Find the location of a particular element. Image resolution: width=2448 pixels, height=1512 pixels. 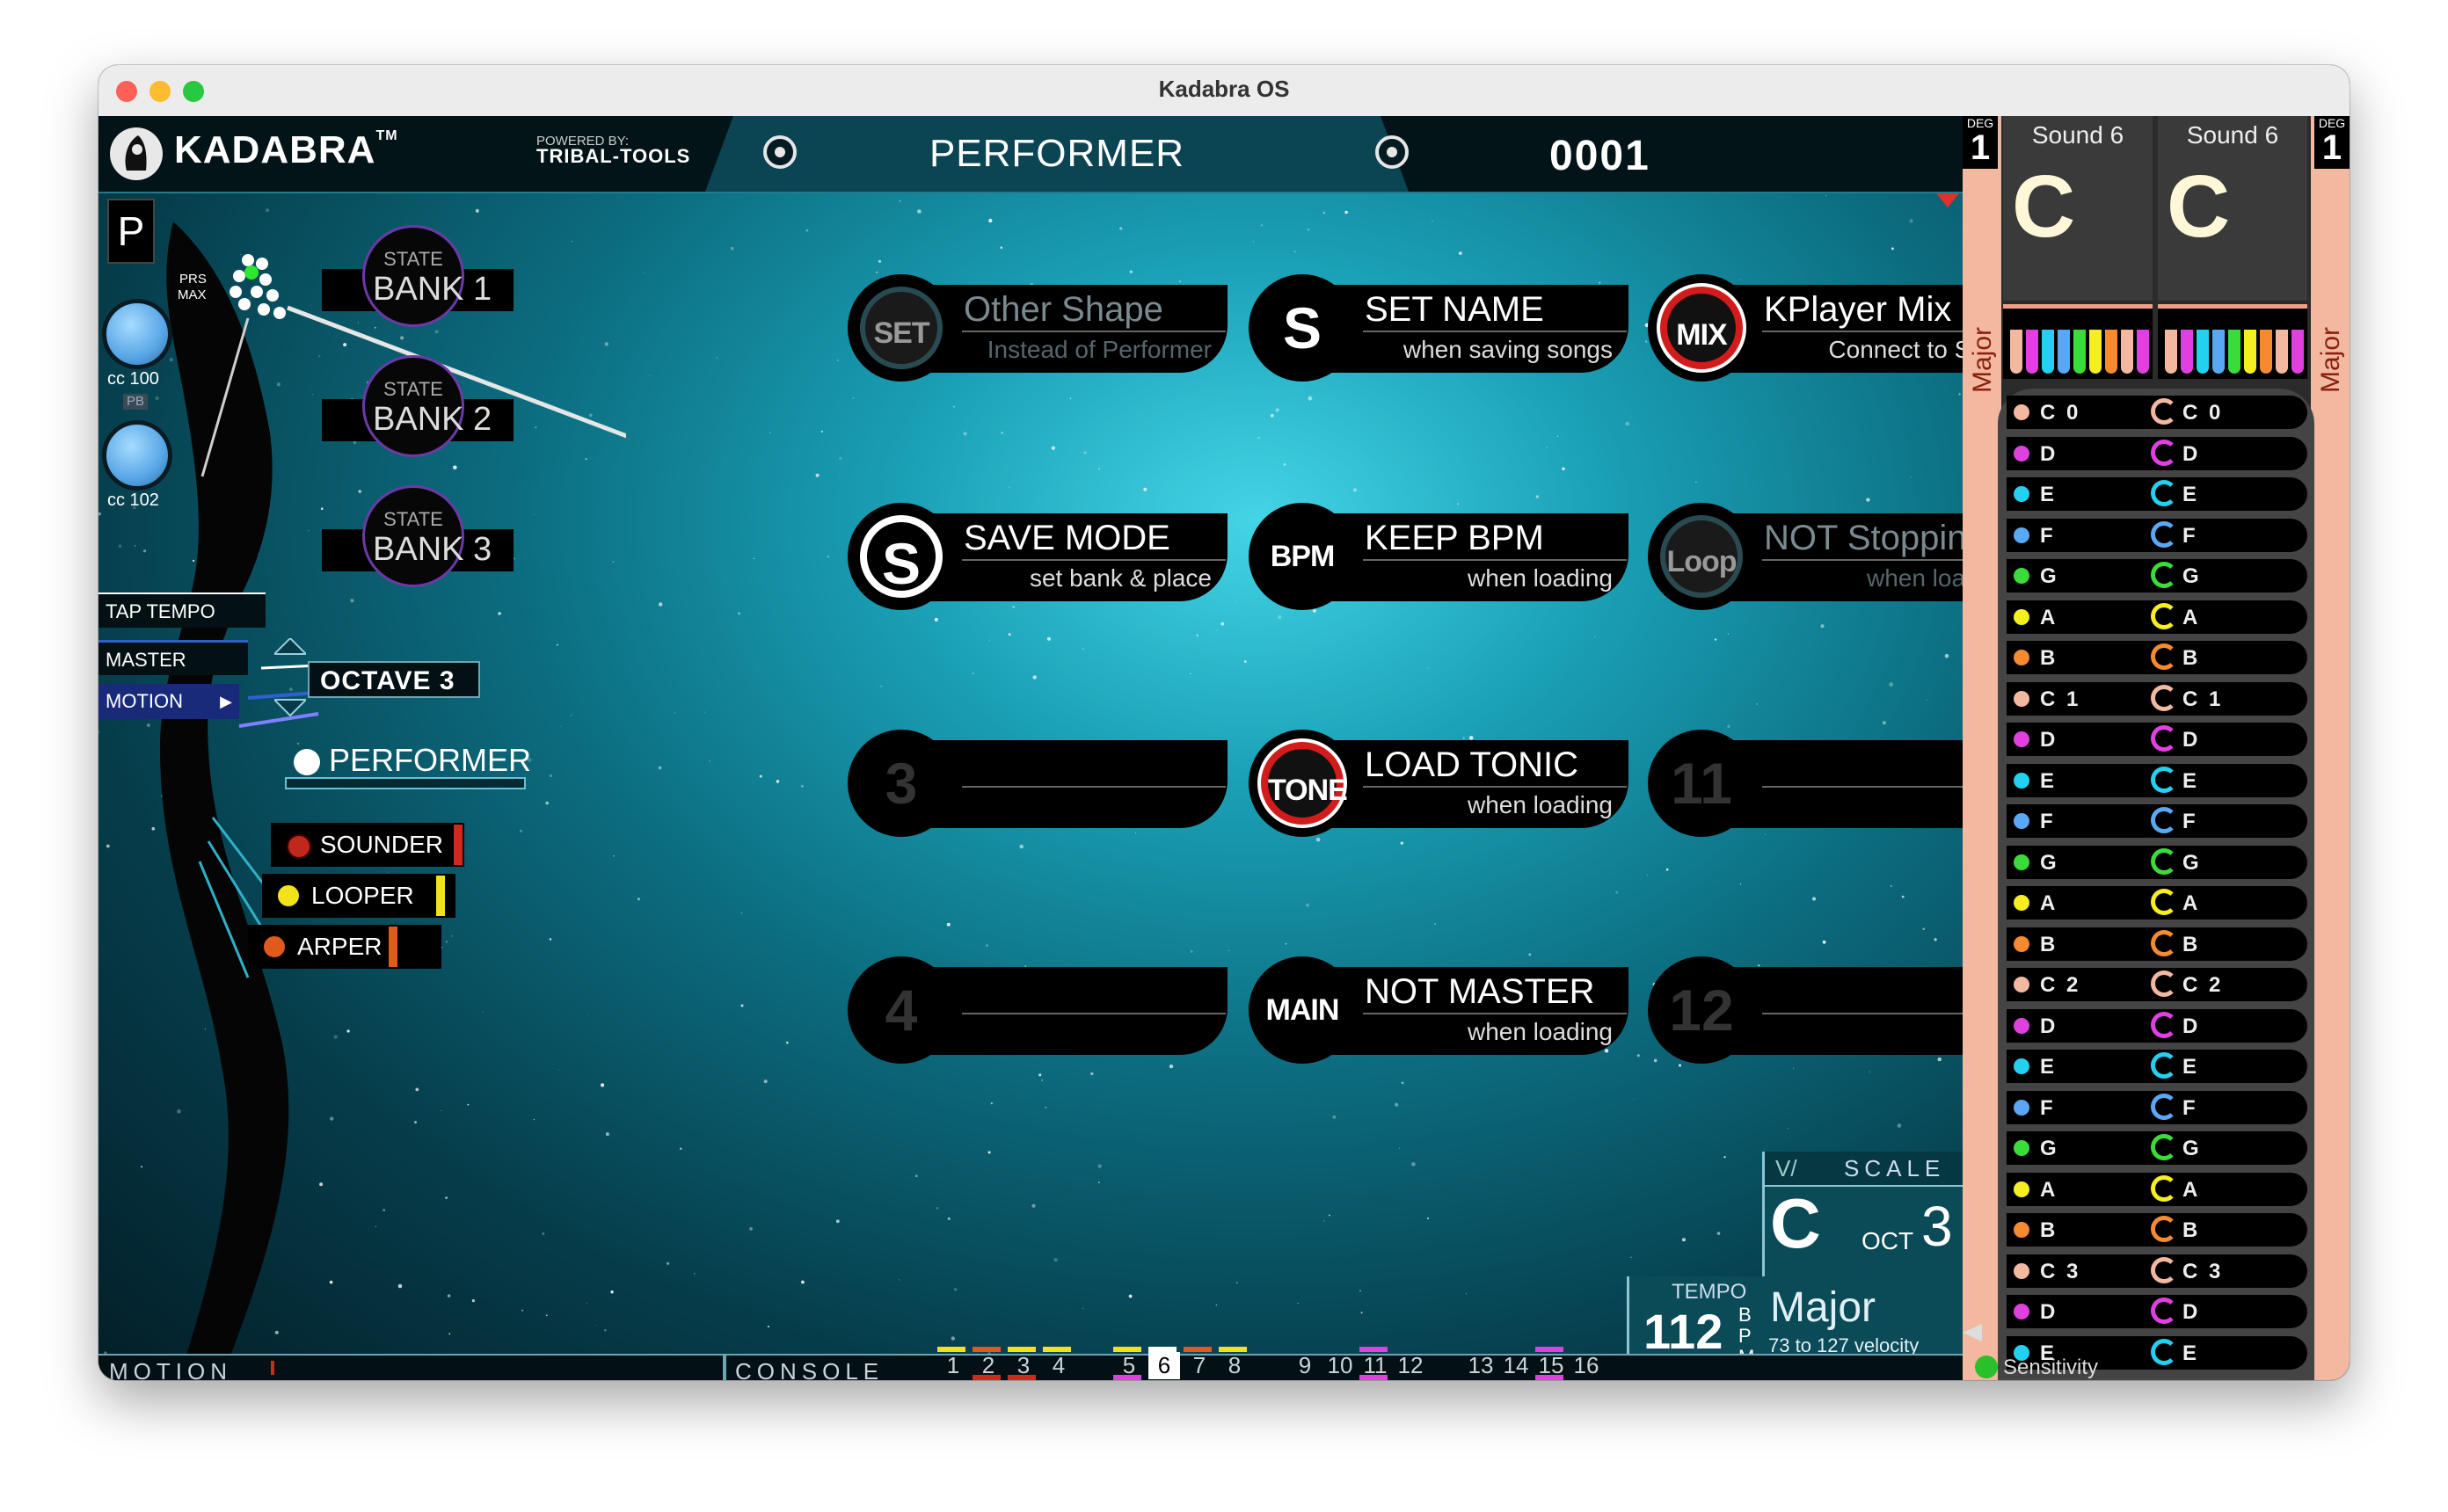

channel-6: 6 is located at coordinates (1164, 1366).